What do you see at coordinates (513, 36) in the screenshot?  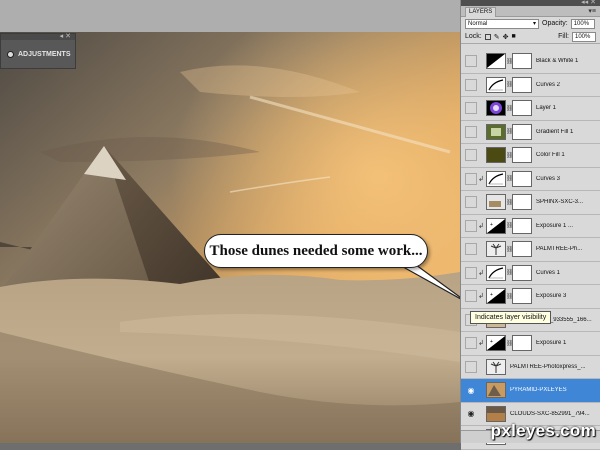 I see `lock-all-icon: ■` at bounding box center [513, 36].